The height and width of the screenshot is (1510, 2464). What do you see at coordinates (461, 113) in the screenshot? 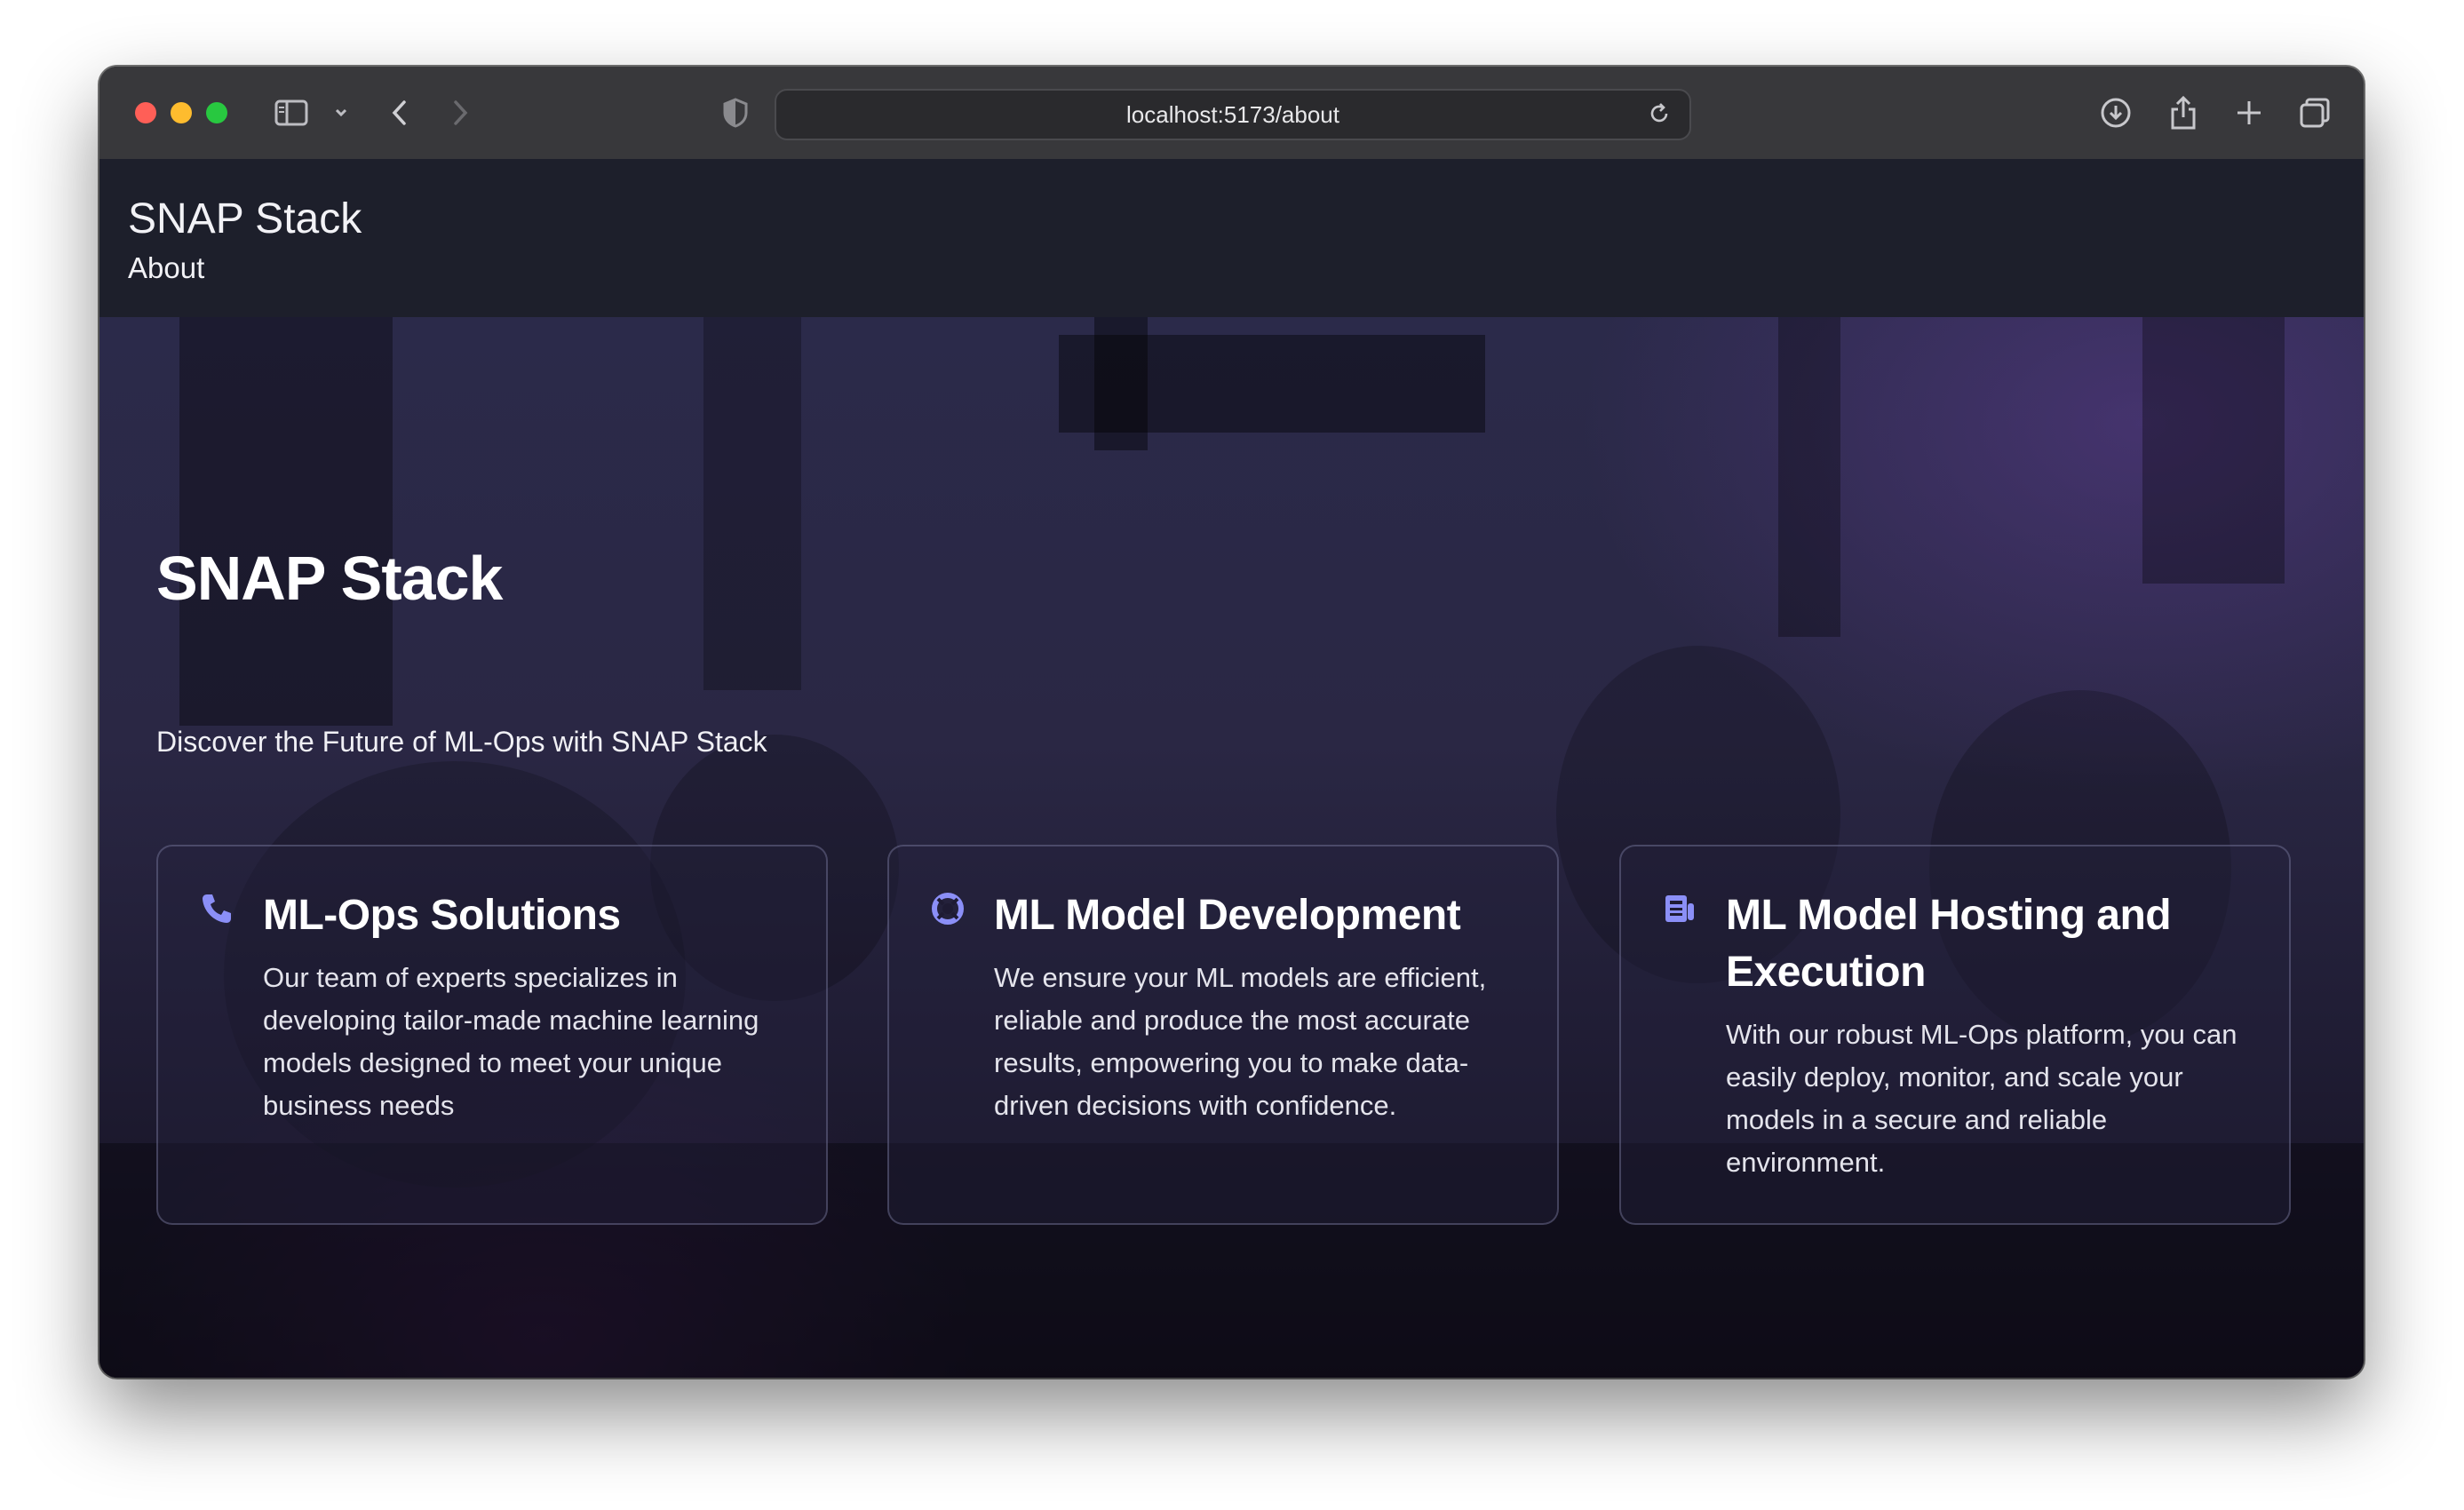
I see `forward-icon` at bounding box center [461, 113].